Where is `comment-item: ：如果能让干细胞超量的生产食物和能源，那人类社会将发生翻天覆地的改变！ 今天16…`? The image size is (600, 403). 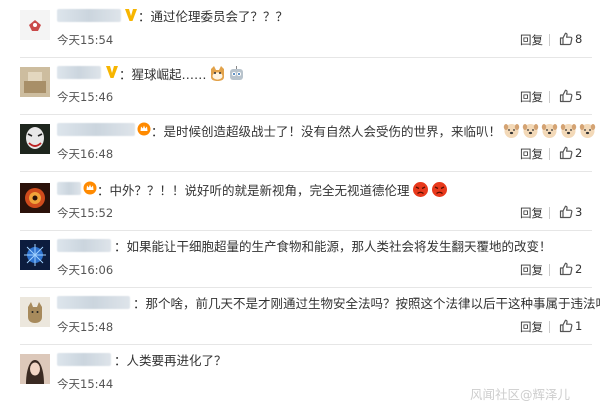 comment-item: ：如果能让干细胞超量的生产食物和能源，那人类社会将发生翻天覆地的改变！ 今天16… is located at coordinates (300, 259).